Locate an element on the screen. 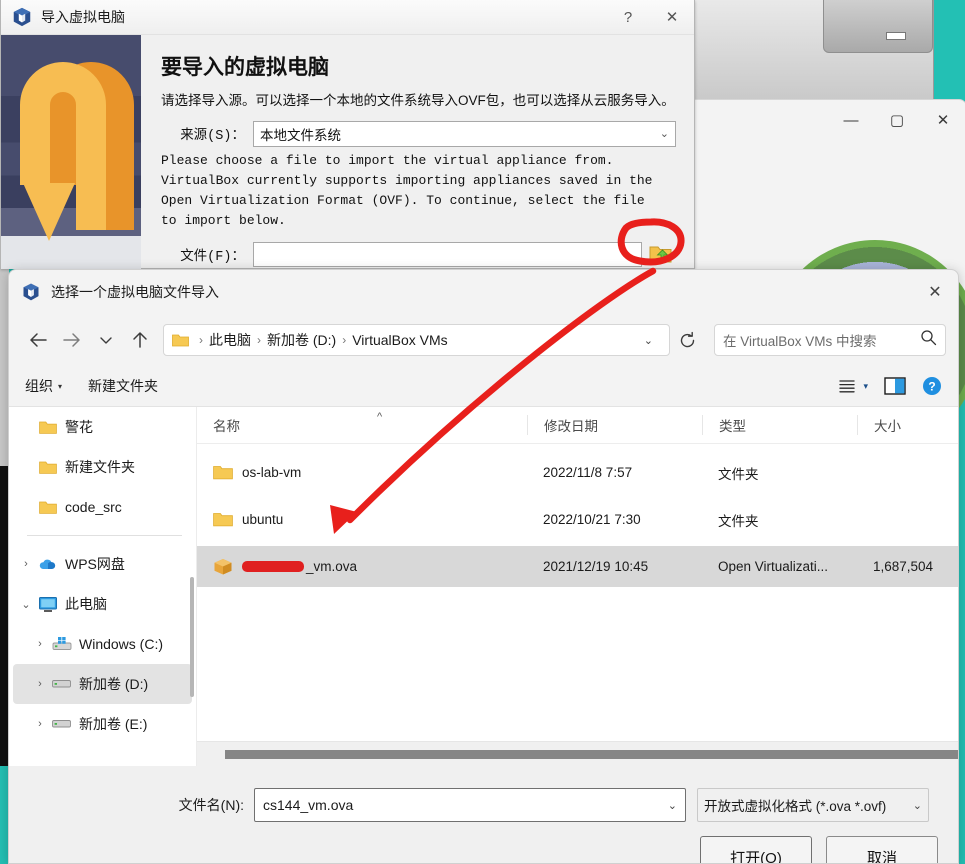  background-window-grey-toolbar is located at coordinates (878, 26).